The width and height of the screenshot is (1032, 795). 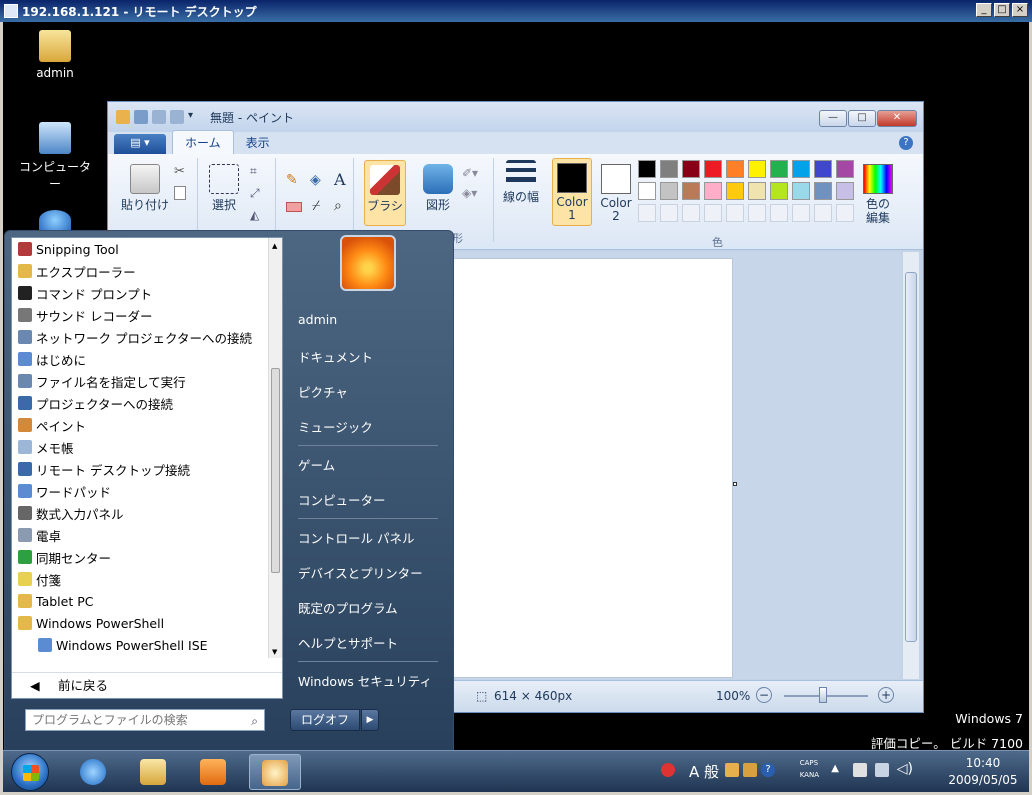 I want to click on program-item: Snipping Tool, so click(x=147, y=249).